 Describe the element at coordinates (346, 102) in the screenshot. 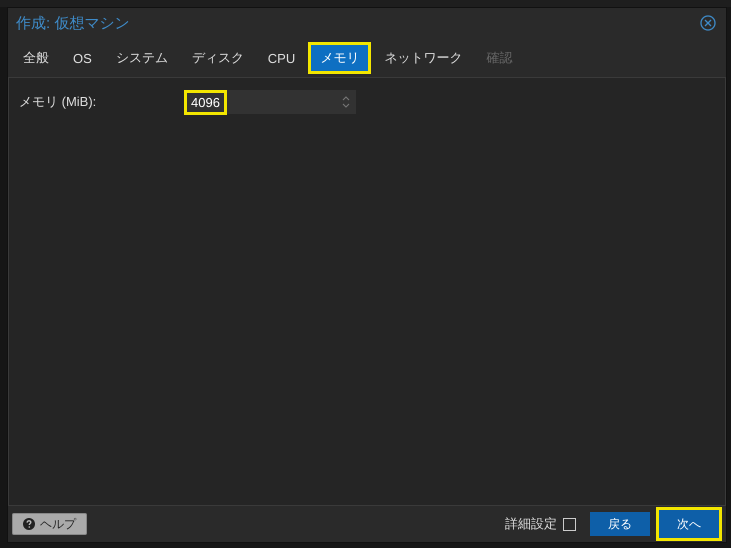

I see `spinner-icon` at that location.